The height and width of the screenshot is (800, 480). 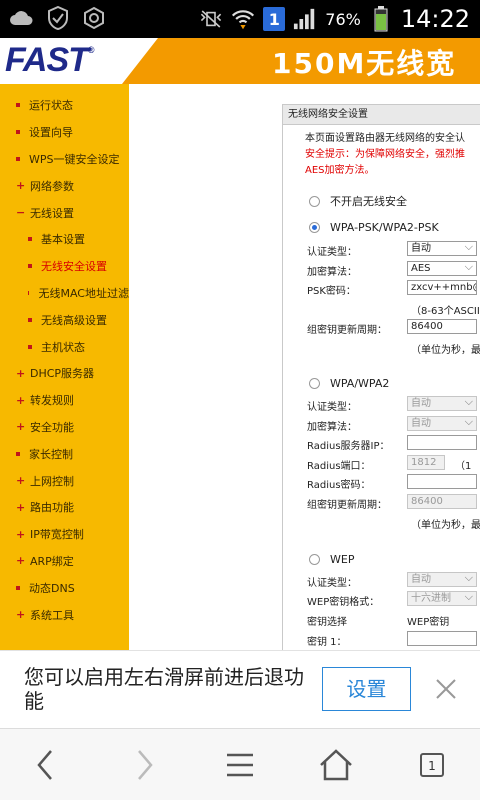 I want to click on sidebar-item-wizard: 设置向导, so click(x=64, y=132).